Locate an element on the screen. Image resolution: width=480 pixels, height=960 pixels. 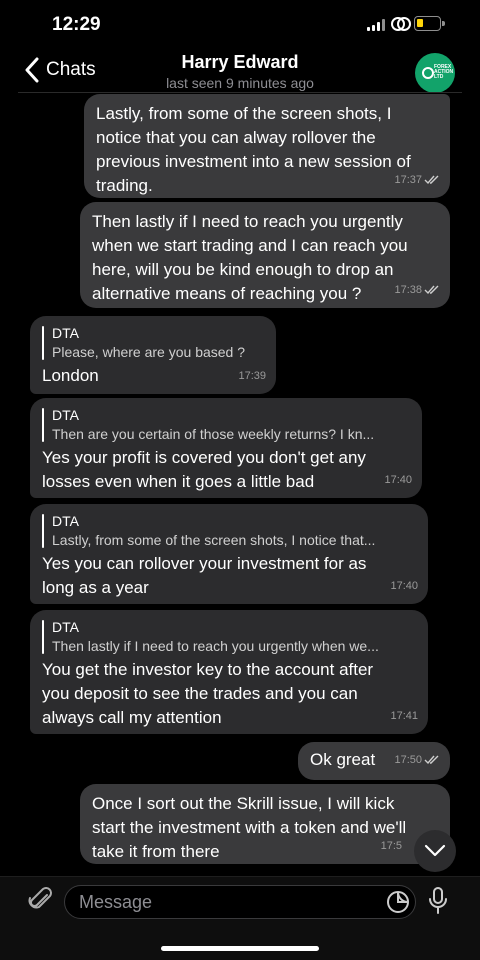
back-button: Chats is located at coordinates (60, 70).